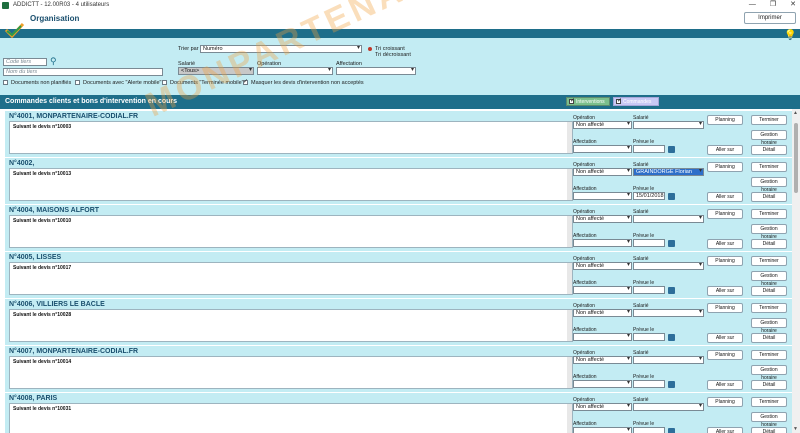 Image resolution: width=800 pixels, height=433 pixels. What do you see at coordinates (53, 61) in the screenshot?
I see `search-icon: ⚲` at bounding box center [53, 61].